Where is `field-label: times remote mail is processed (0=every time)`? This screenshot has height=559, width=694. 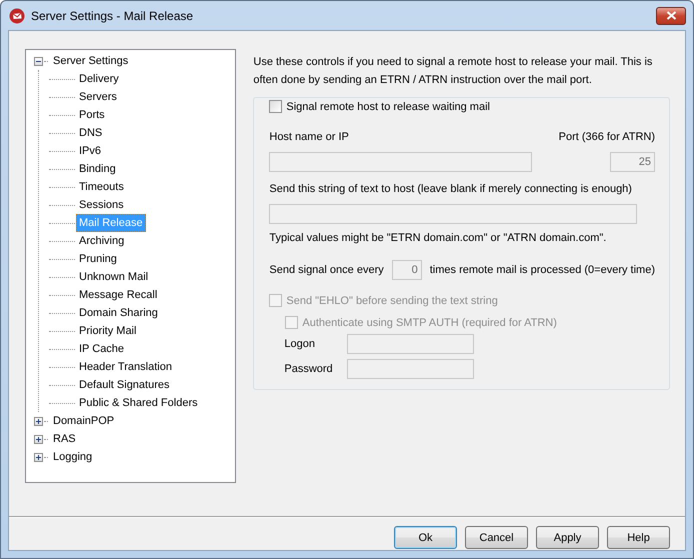
field-label: times remote mail is processed (0=every time) is located at coordinates (542, 270).